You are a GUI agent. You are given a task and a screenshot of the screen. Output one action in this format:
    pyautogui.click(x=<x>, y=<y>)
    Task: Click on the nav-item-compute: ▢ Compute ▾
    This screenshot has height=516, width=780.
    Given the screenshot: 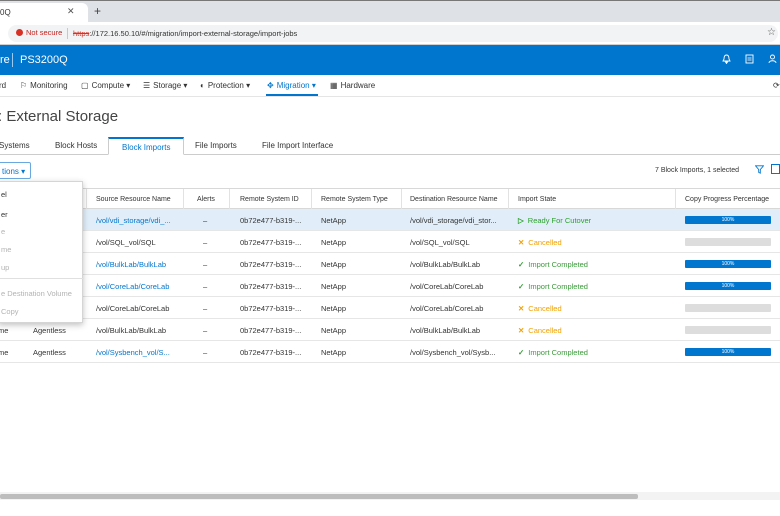 What is the action you would take?
    pyautogui.click(x=105, y=85)
    